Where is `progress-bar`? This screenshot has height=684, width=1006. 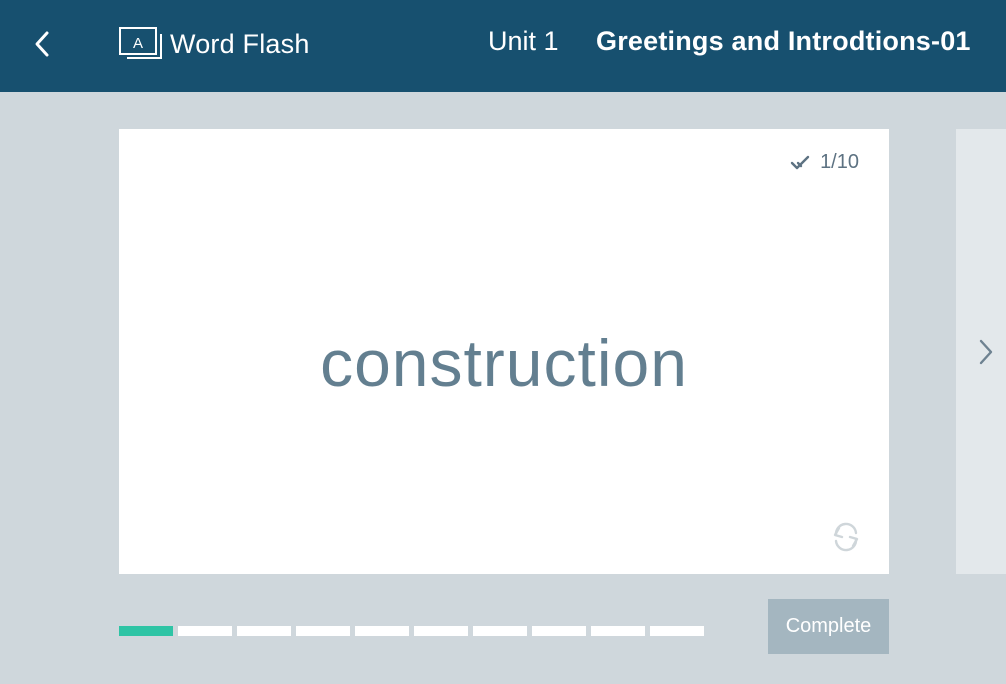 progress-bar is located at coordinates (411, 631).